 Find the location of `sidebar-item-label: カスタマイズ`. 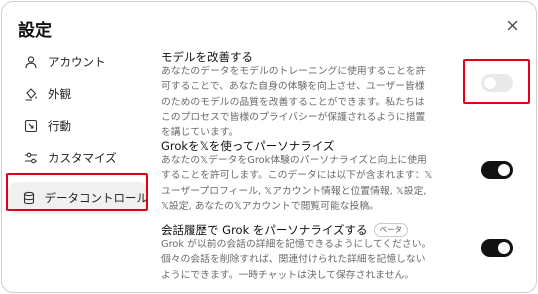

sidebar-item-label: カスタマイズ is located at coordinates (82, 158).